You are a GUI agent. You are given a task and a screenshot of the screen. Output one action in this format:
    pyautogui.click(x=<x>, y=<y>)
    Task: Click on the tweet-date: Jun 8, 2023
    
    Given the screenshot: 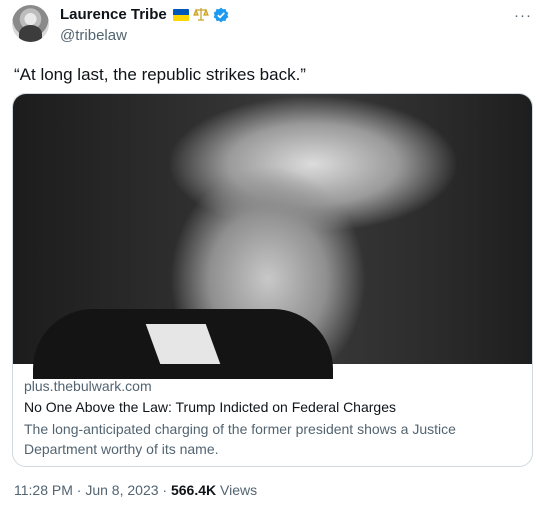 What is the action you would take?
    pyautogui.click(x=121, y=490)
    